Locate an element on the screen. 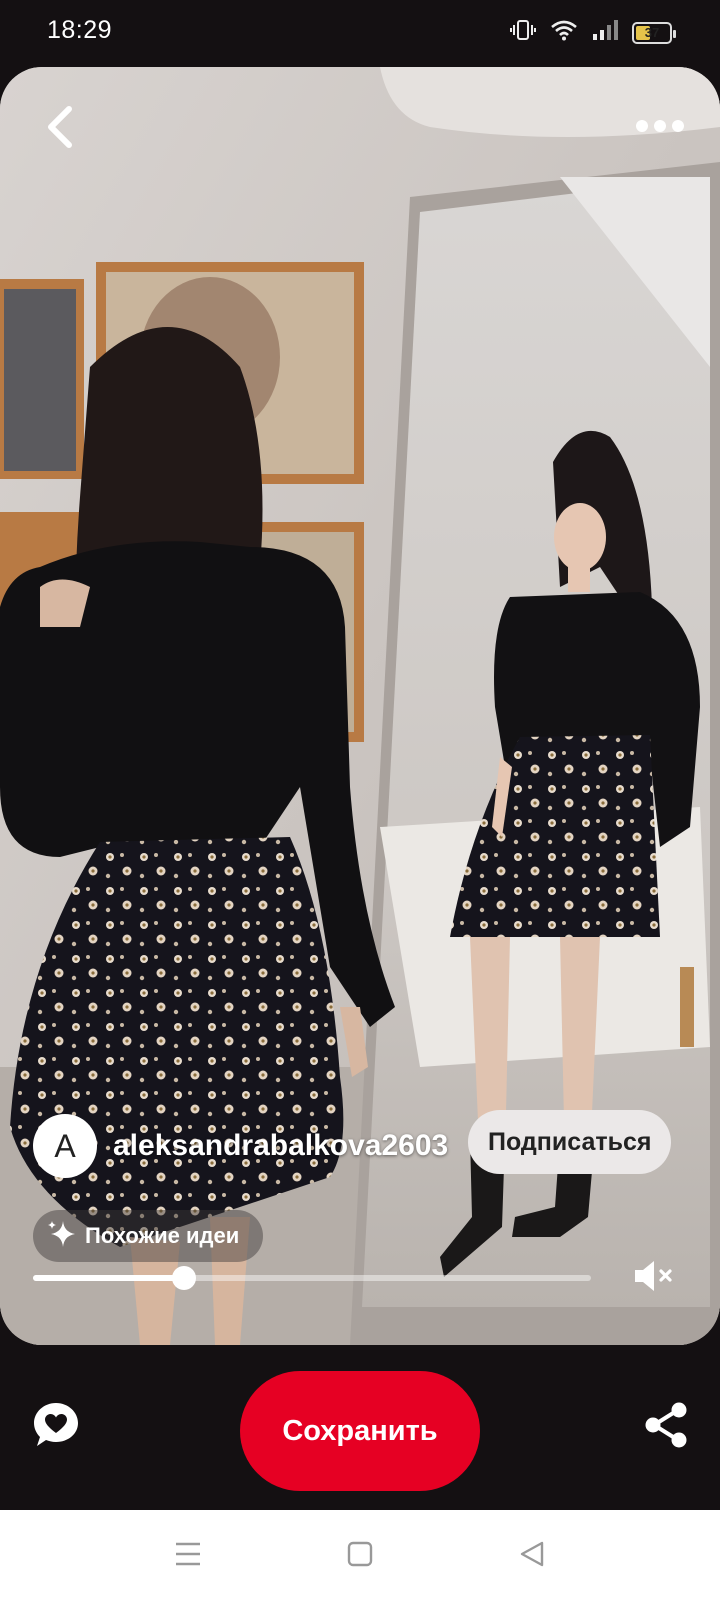 Image resolution: width=720 pixels, height=1600 pixels. menu-icon is located at coordinates (188, 1556).